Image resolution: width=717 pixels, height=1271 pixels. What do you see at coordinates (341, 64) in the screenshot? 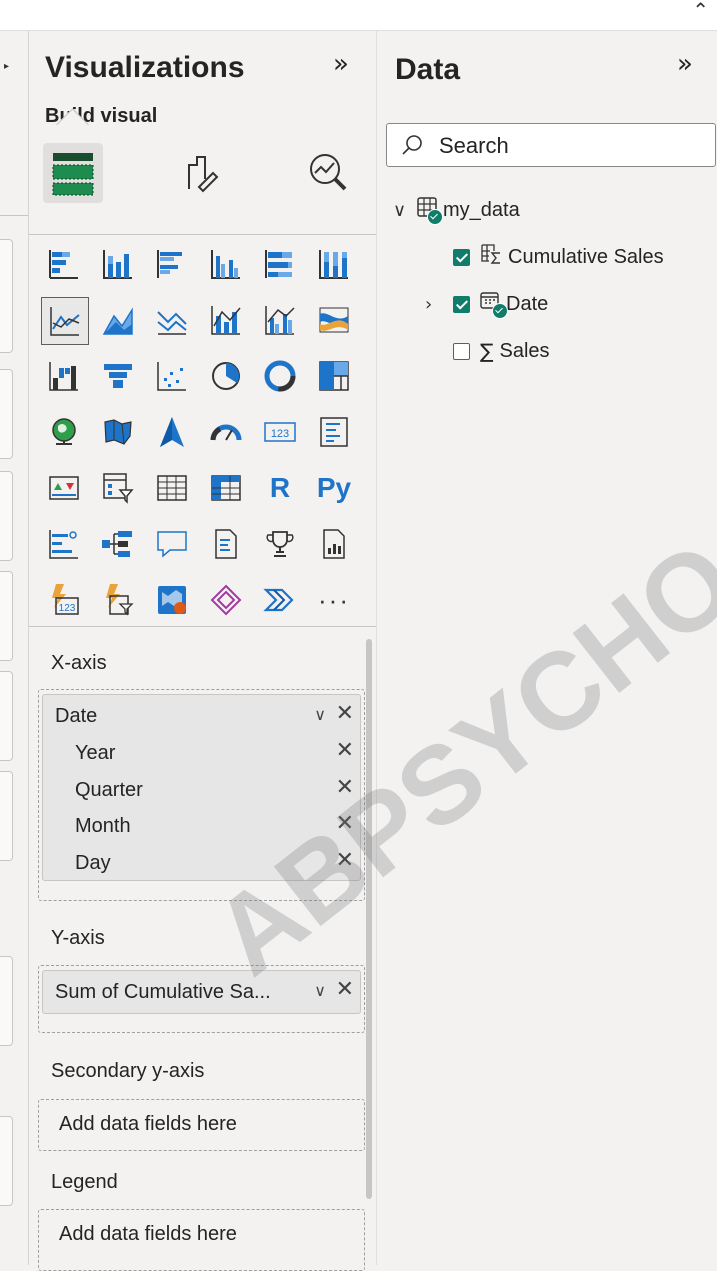
I see `collapse-visualizations-icon: »` at bounding box center [341, 64].